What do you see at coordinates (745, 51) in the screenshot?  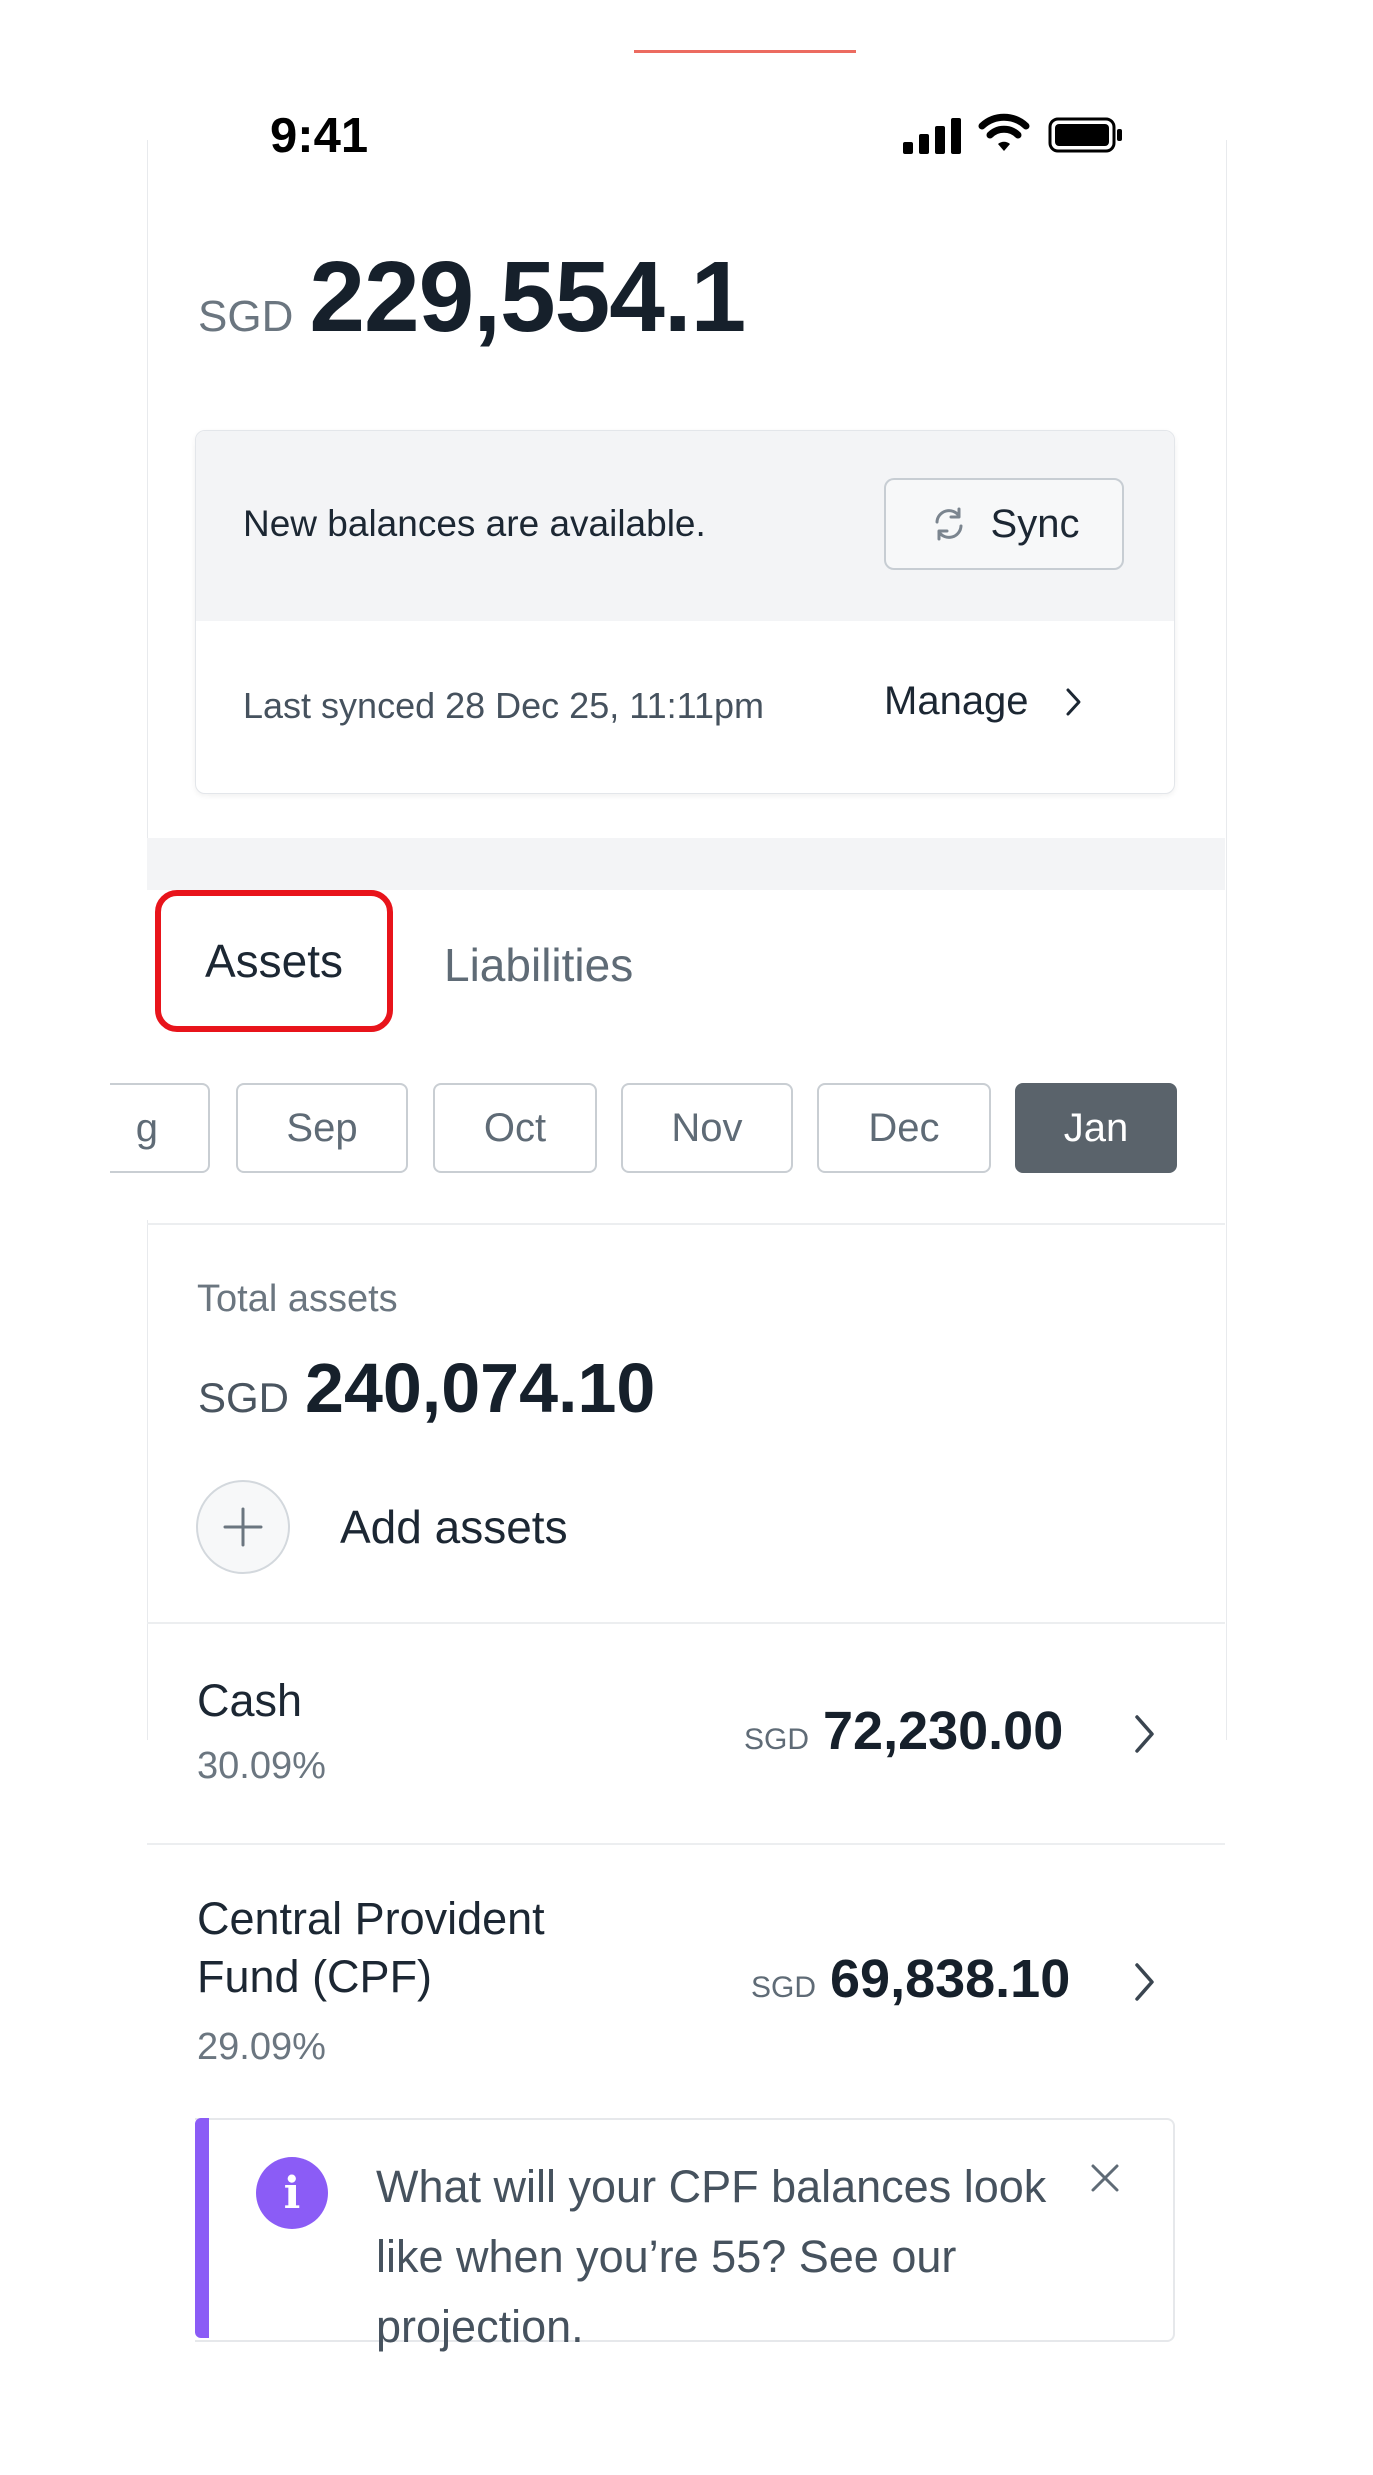 I see `top-accent-line` at bounding box center [745, 51].